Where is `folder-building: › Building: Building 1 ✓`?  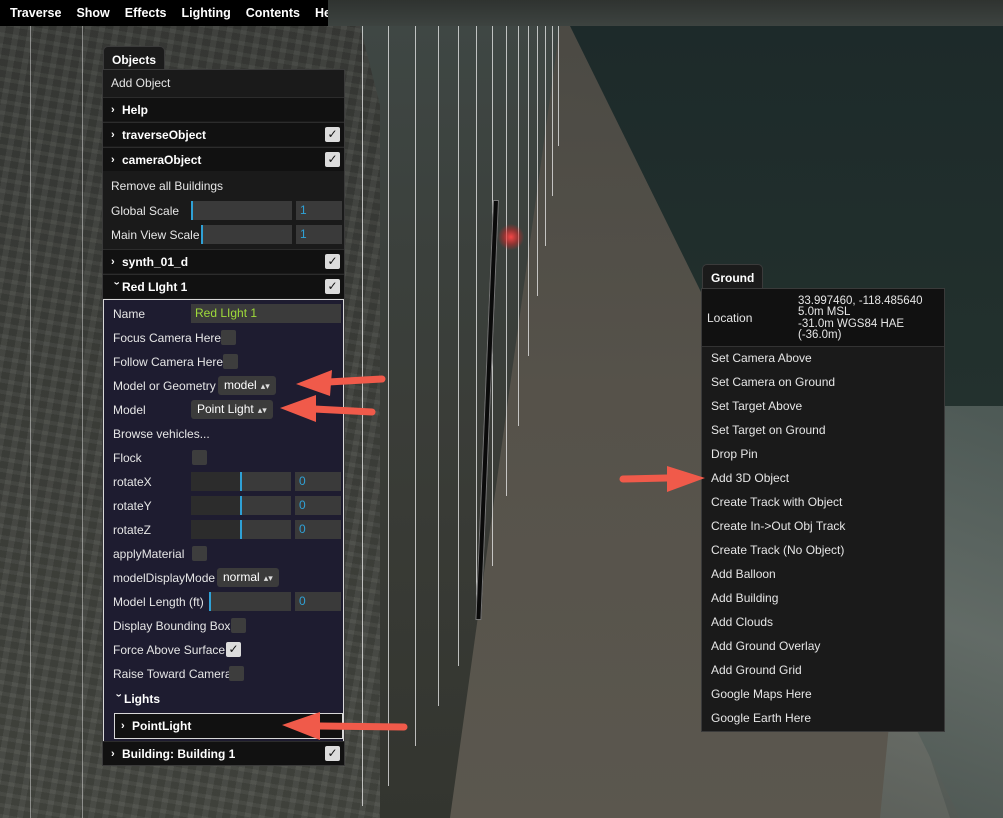 folder-building: › Building: Building 1 ✓ is located at coordinates (223, 753).